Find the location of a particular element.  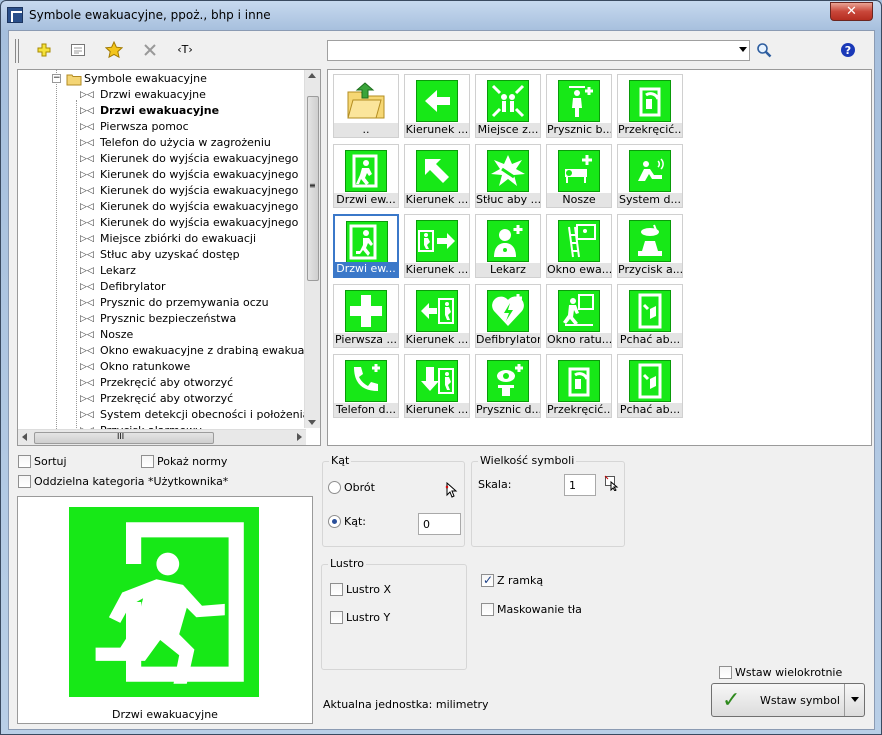

scroll-down-icon is located at coordinates (312, 422).